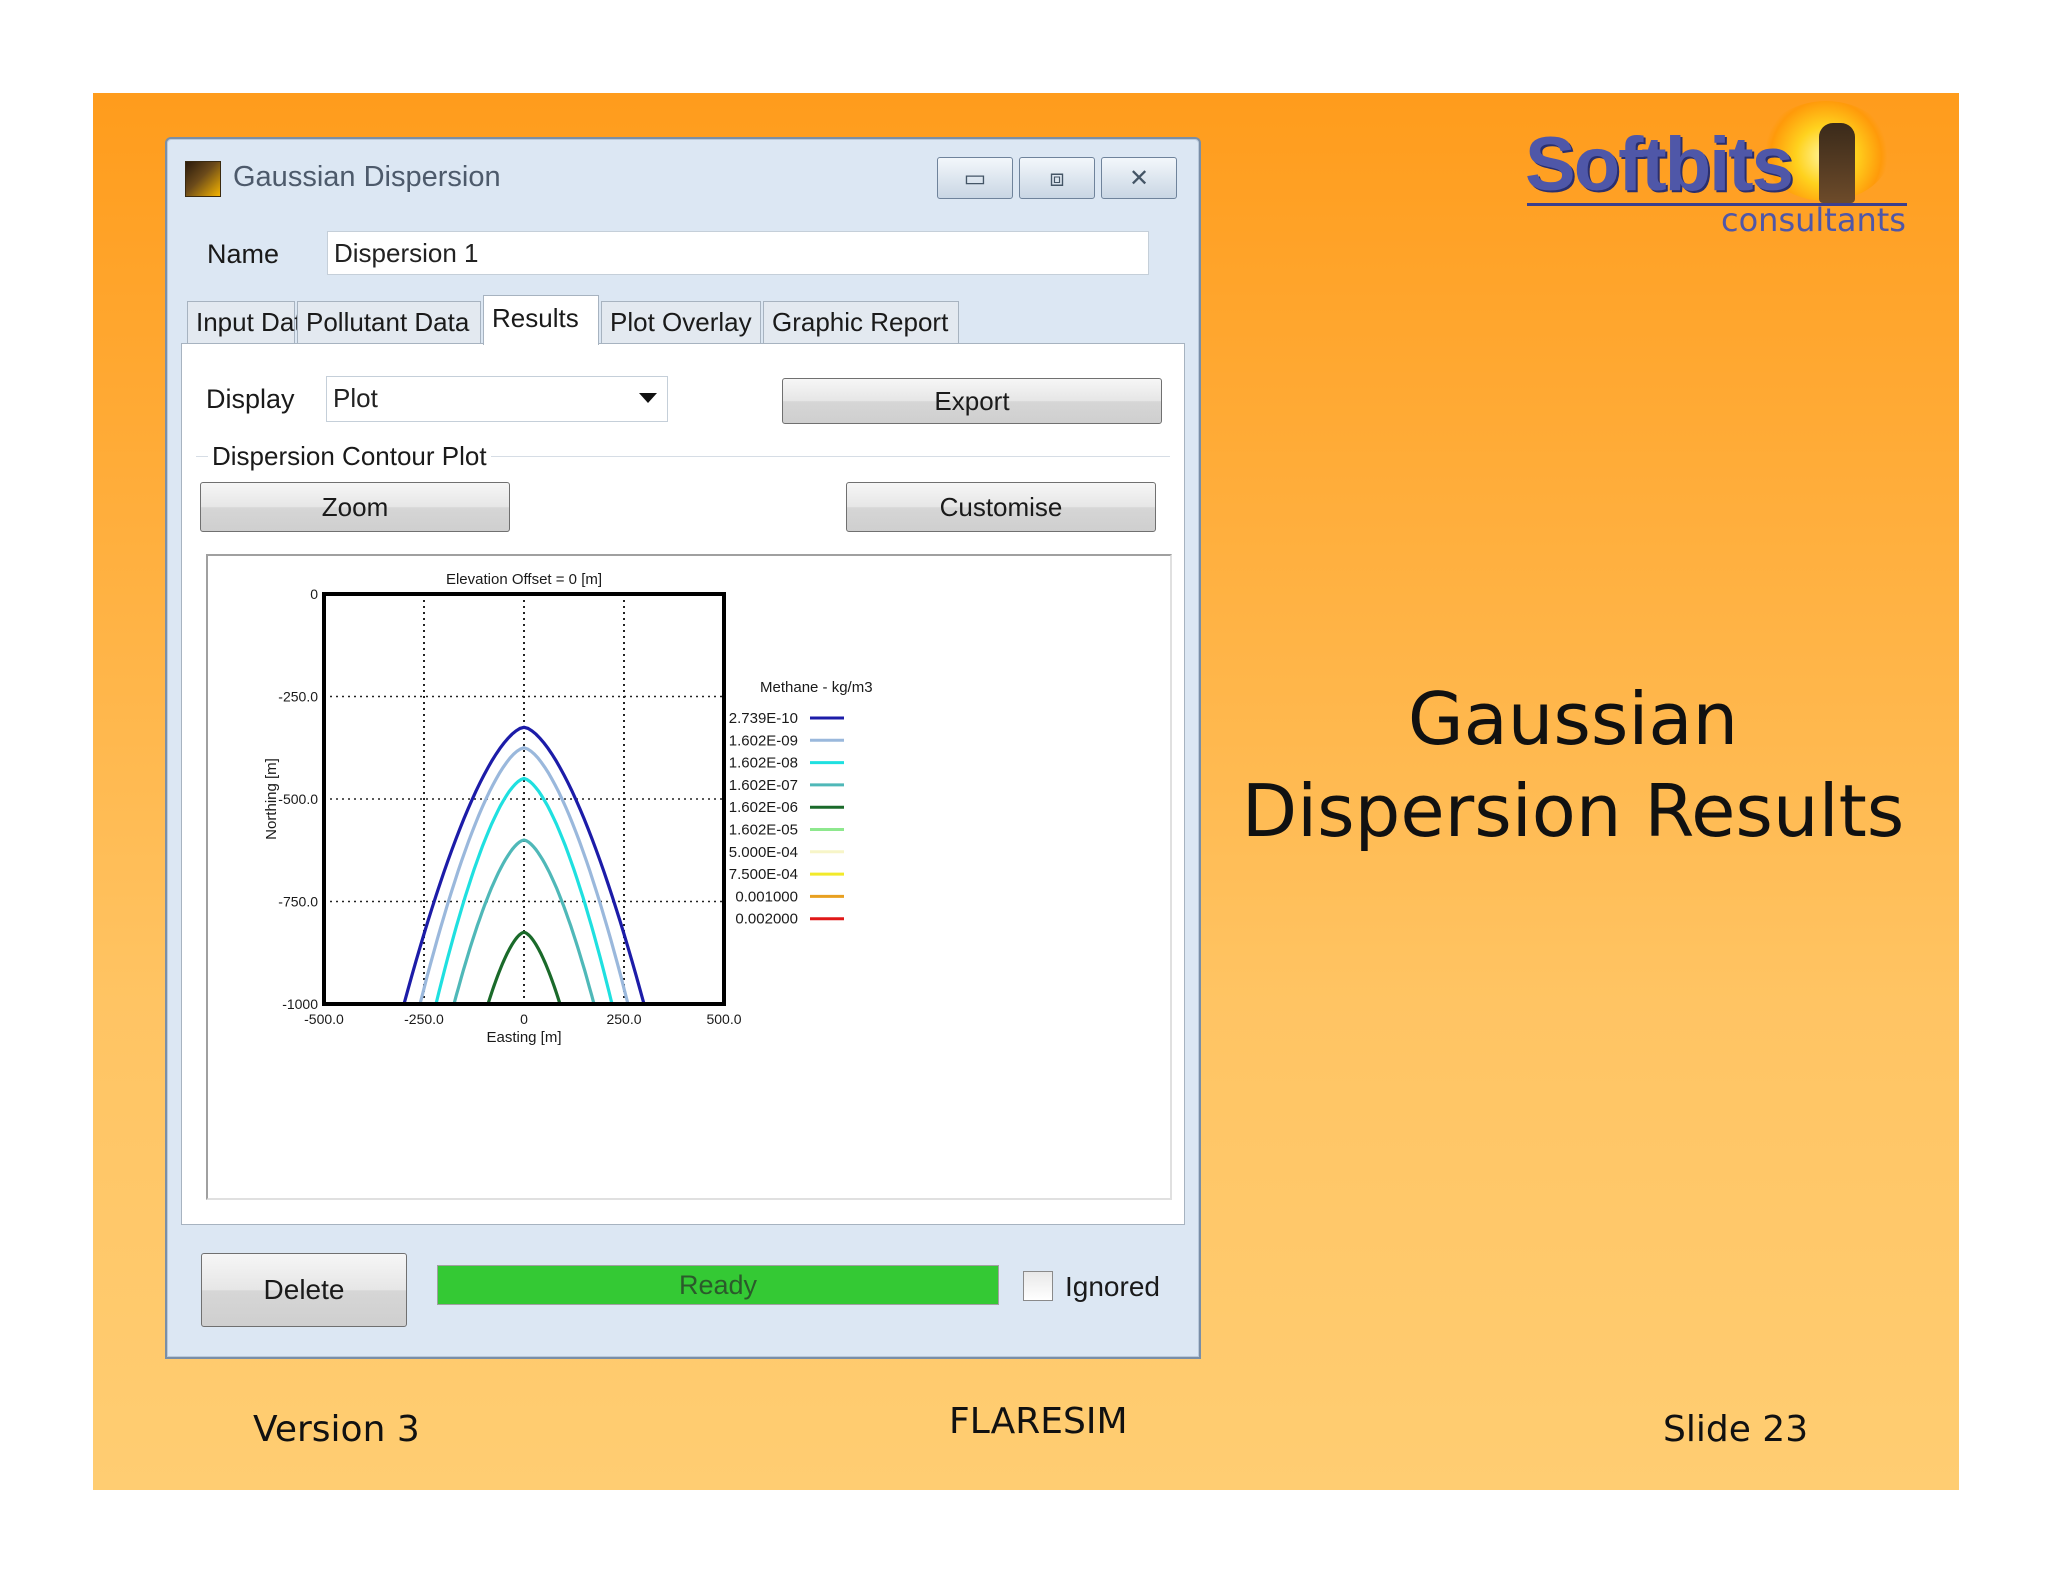 The image size is (2048, 1582). I want to click on window-title-bar: Gaussian Dispersion ▭ ⧈ ✕, so click(683, 169).